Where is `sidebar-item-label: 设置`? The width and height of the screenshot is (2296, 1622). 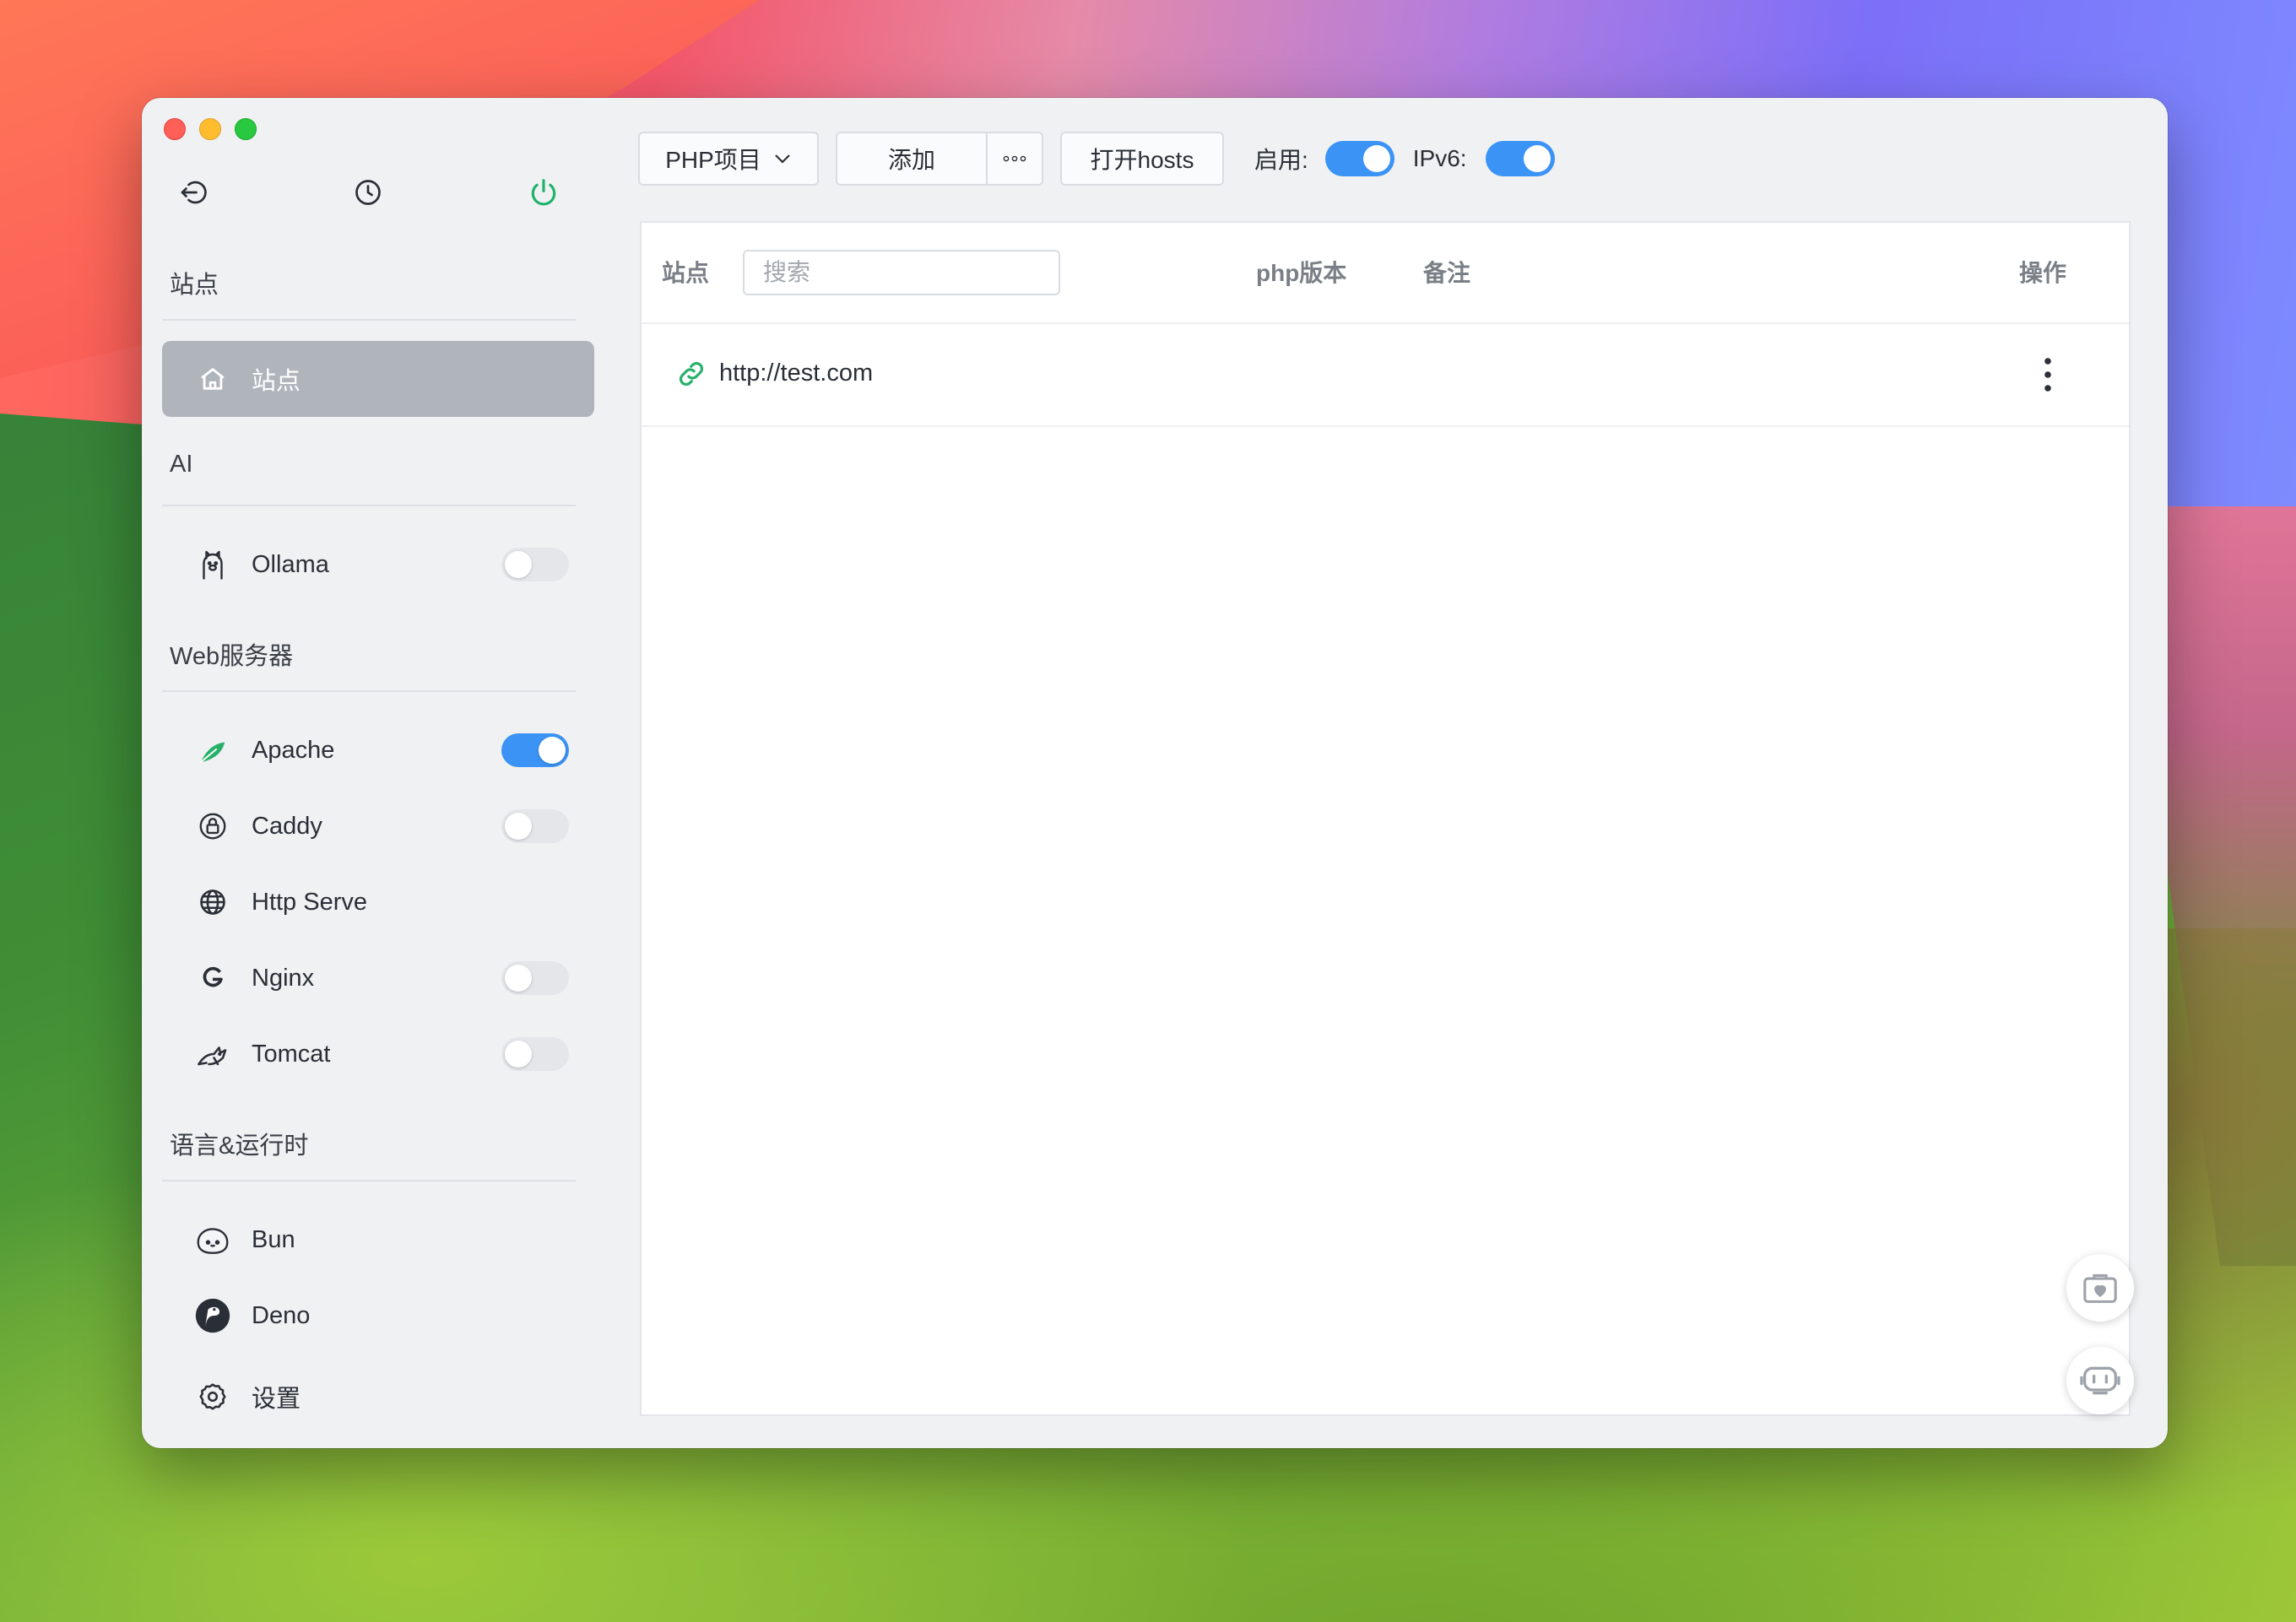 sidebar-item-label: 设置 is located at coordinates (276, 1399).